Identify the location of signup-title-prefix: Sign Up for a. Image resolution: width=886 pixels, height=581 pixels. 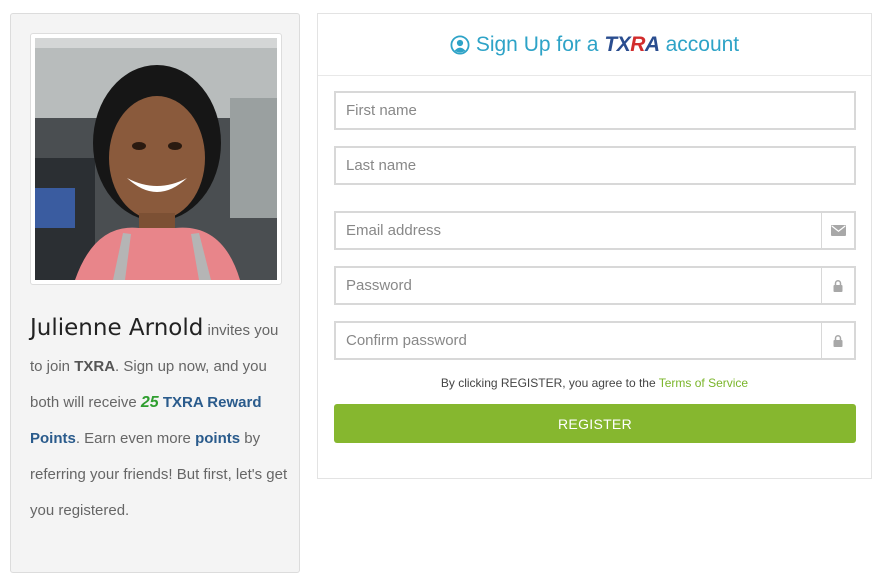
(537, 44).